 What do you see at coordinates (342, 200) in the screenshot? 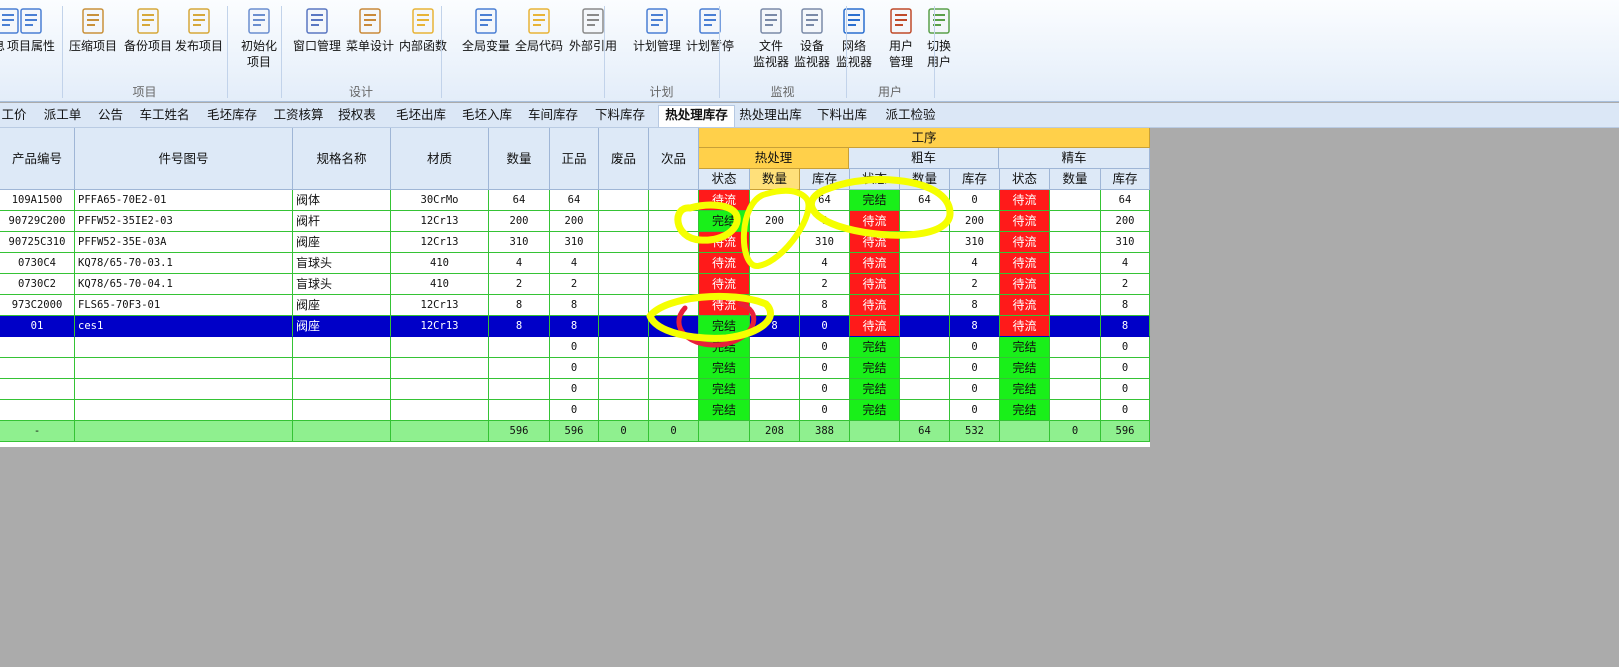
I see `cell-spec-name: 阀体` at bounding box center [342, 200].